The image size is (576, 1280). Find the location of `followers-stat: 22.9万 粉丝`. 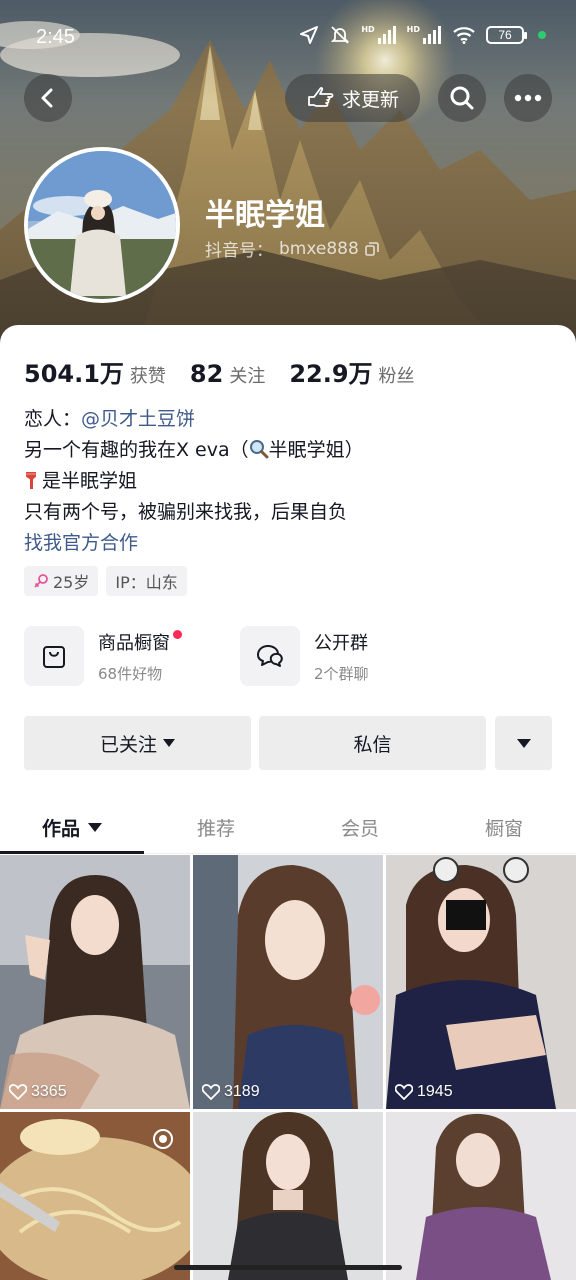

followers-stat: 22.9万 粉丝 is located at coordinates (351, 371).